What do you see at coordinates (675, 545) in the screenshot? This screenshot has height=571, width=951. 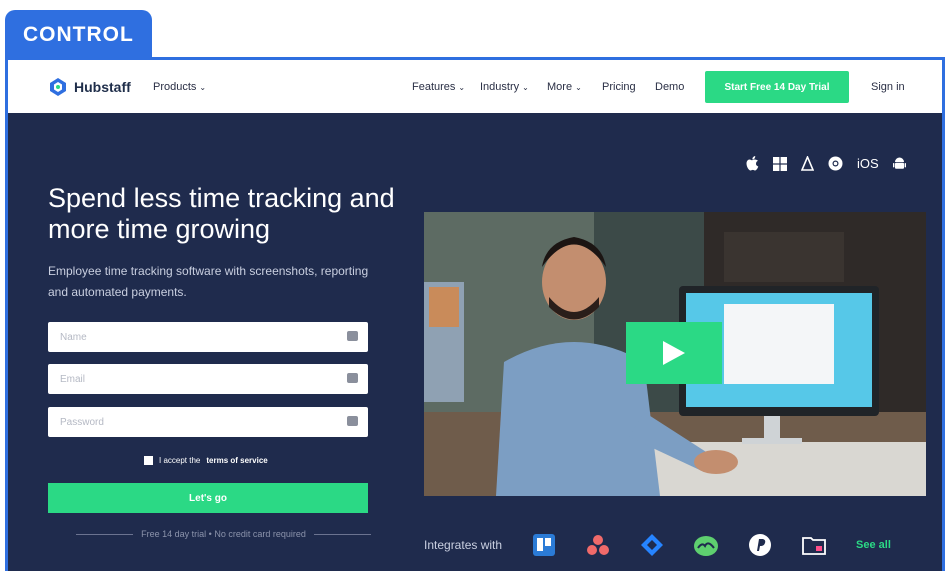 I see `integrations-row: Integrates with See all` at bounding box center [675, 545].